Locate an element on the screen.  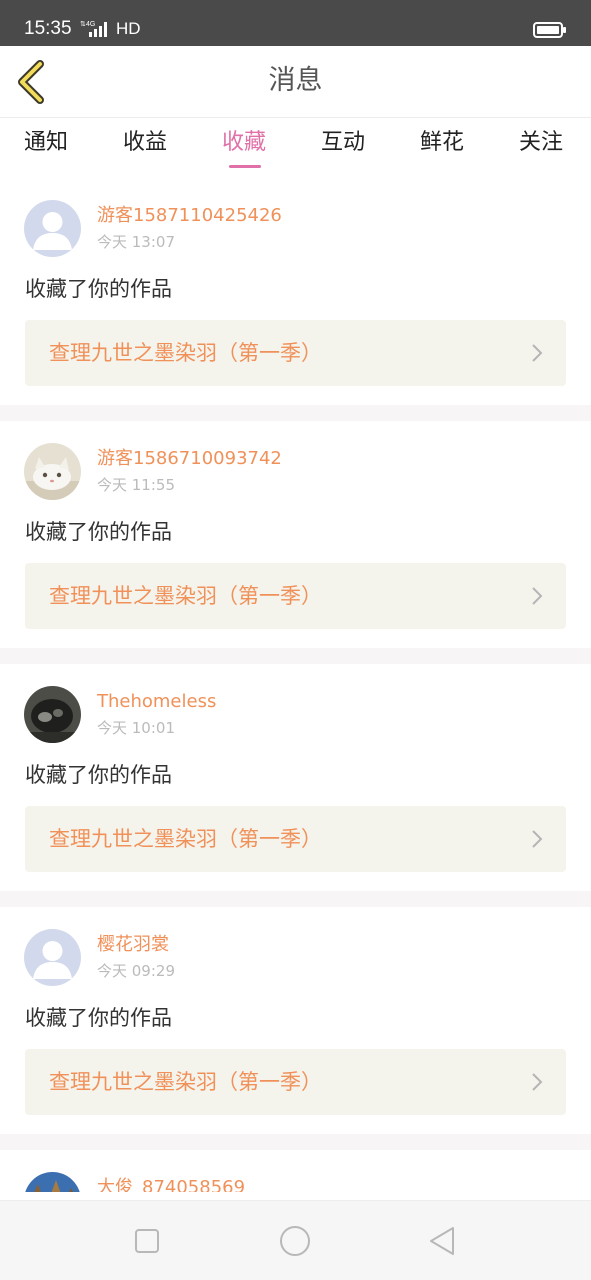
dark-photo-avatar is located at coordinates (52, 714).